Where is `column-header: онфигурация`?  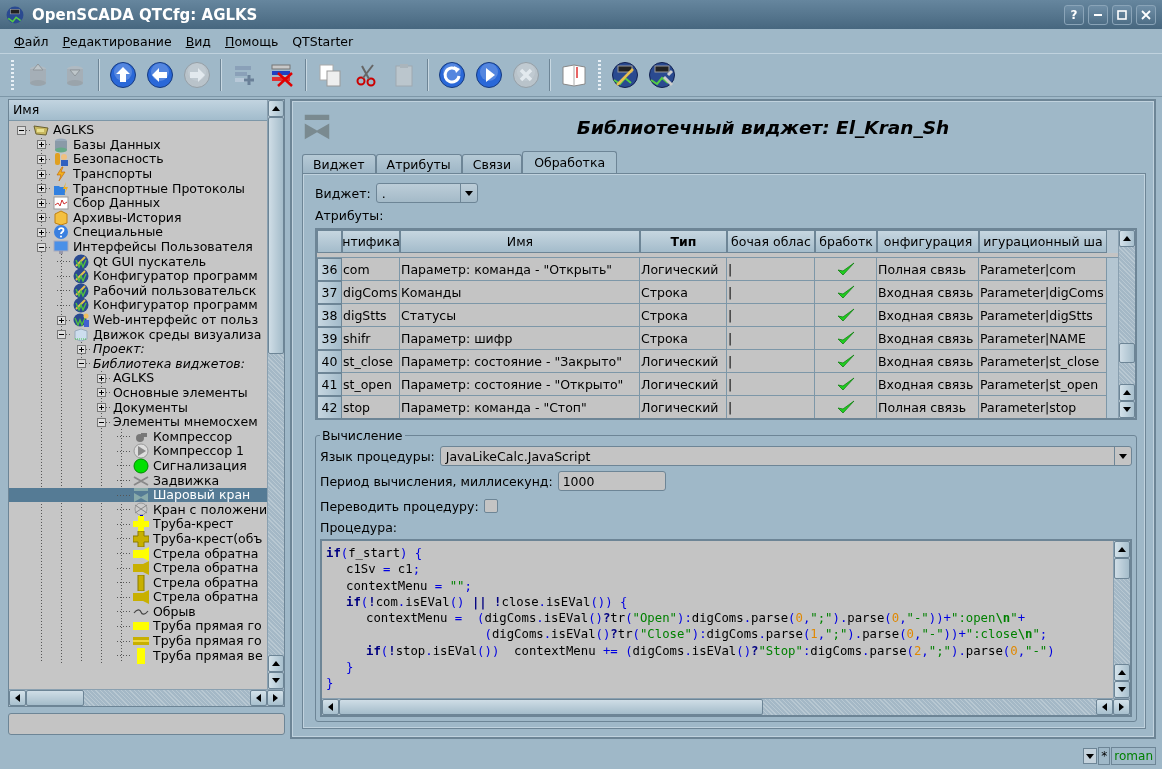 column-header: онфигурация is located at coordinates (928, 241).